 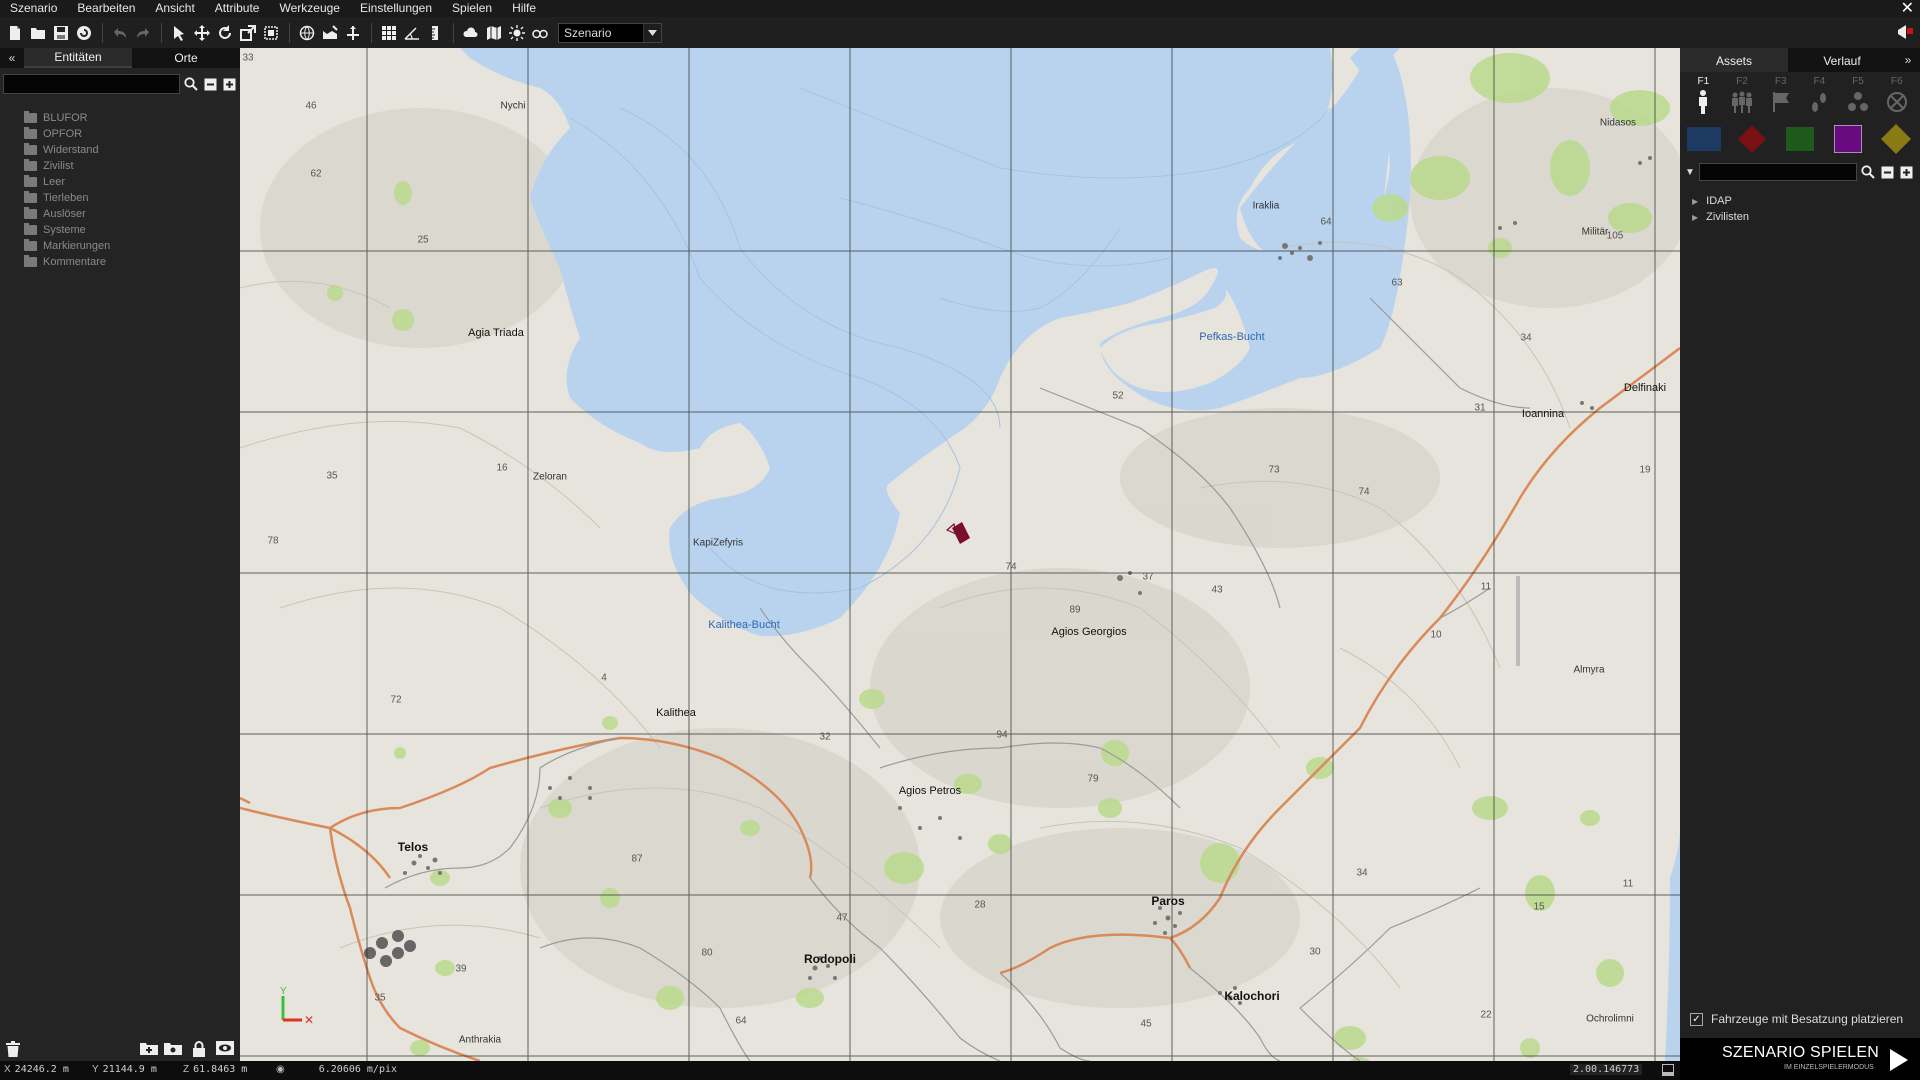 What do you see at coordinates (517, 33) in the screenshot?
I see `daytime-icon` at bounding box center [517, 33].